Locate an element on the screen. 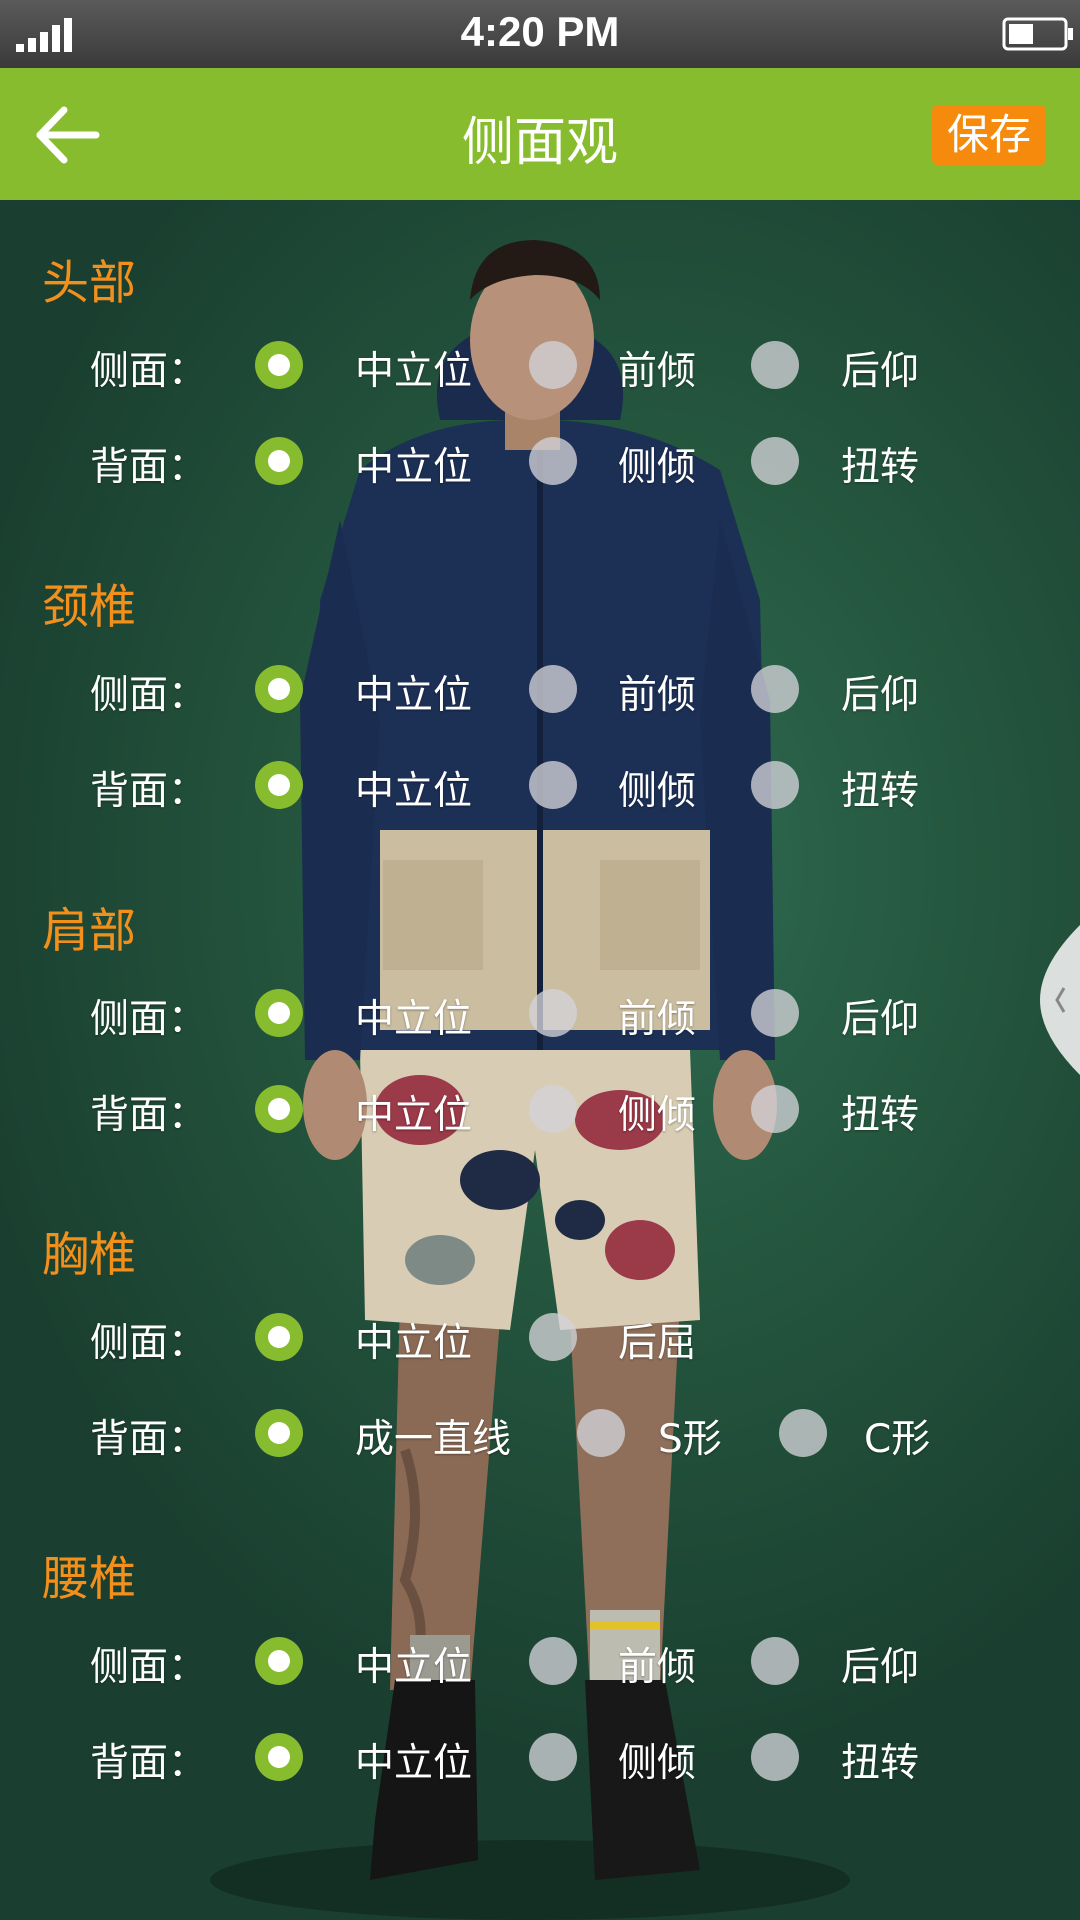  arrow-left-icon is located at coordinates (67, 135).